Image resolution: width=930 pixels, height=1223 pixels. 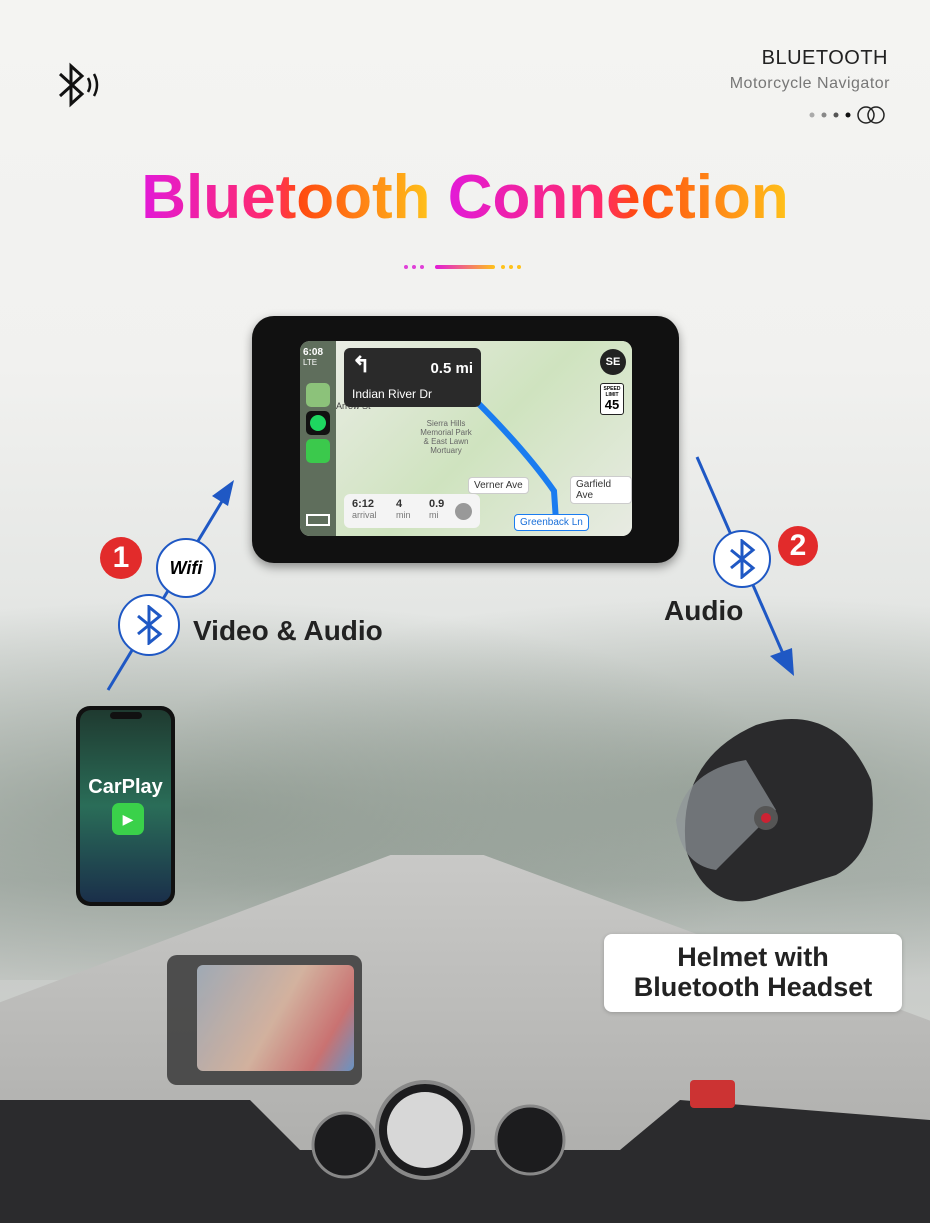 I want to click on right-arrow-head, so click(x=782, y=662).